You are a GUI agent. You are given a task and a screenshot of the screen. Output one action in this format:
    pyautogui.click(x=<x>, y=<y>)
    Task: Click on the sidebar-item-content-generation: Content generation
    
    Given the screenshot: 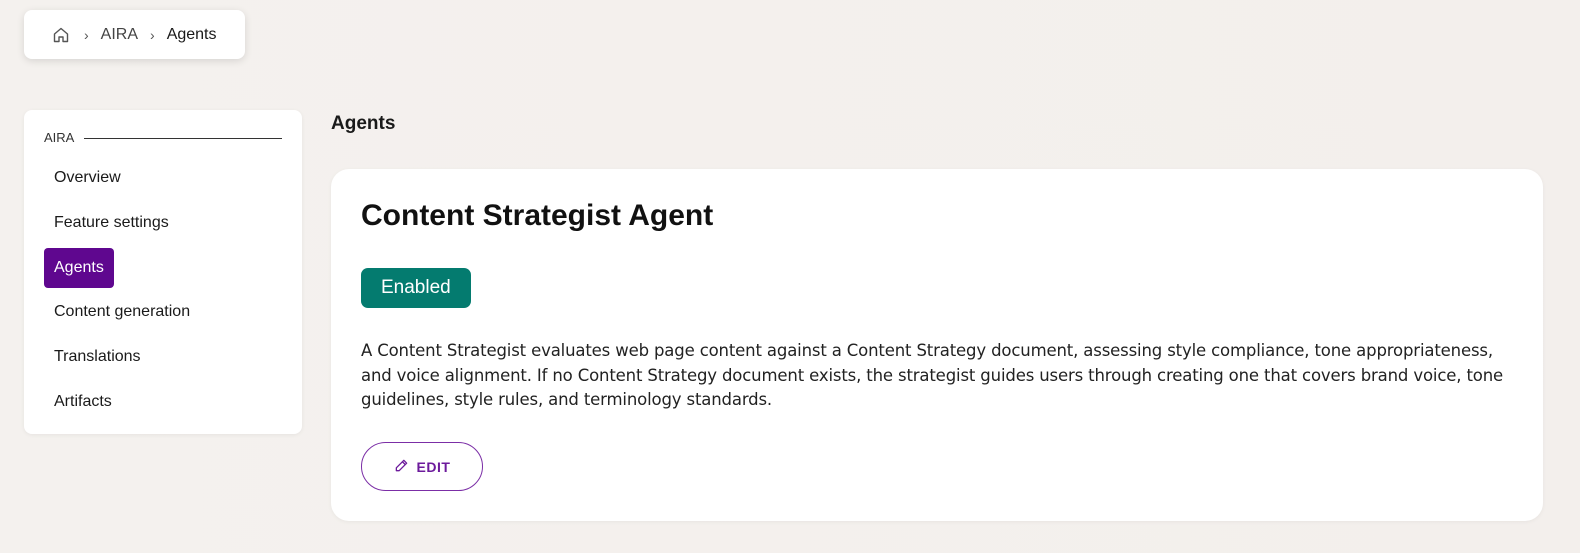 What is the action you would take?
    pyautogui.click(x=122, y=312)
    